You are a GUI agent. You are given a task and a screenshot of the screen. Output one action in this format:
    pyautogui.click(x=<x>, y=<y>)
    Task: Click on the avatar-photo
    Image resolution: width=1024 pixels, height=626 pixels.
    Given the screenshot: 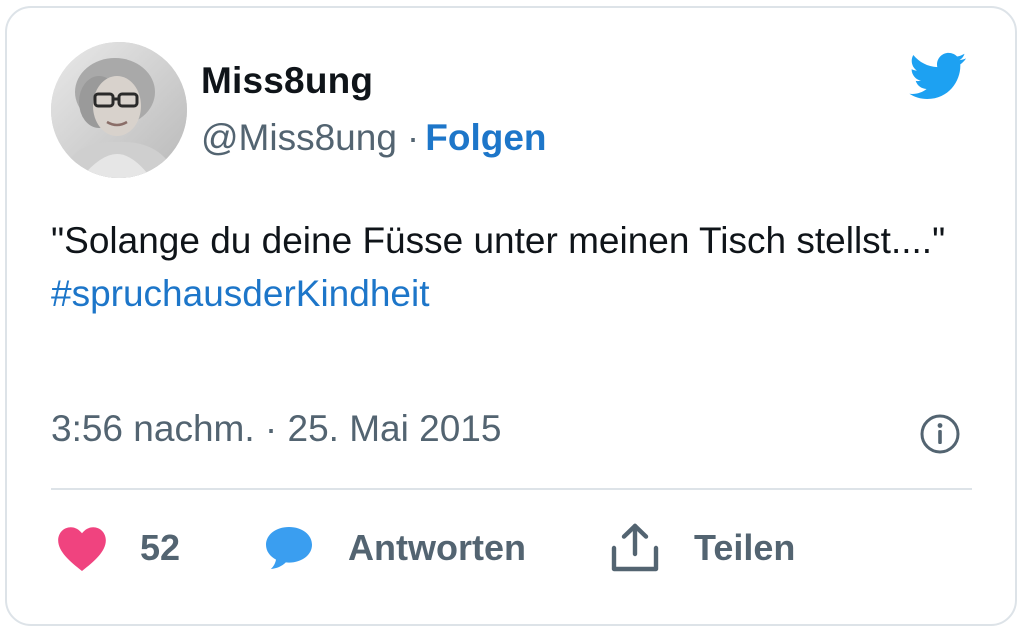 What is the action you would take?
    pyautogui.click(x=119, y=110)
    